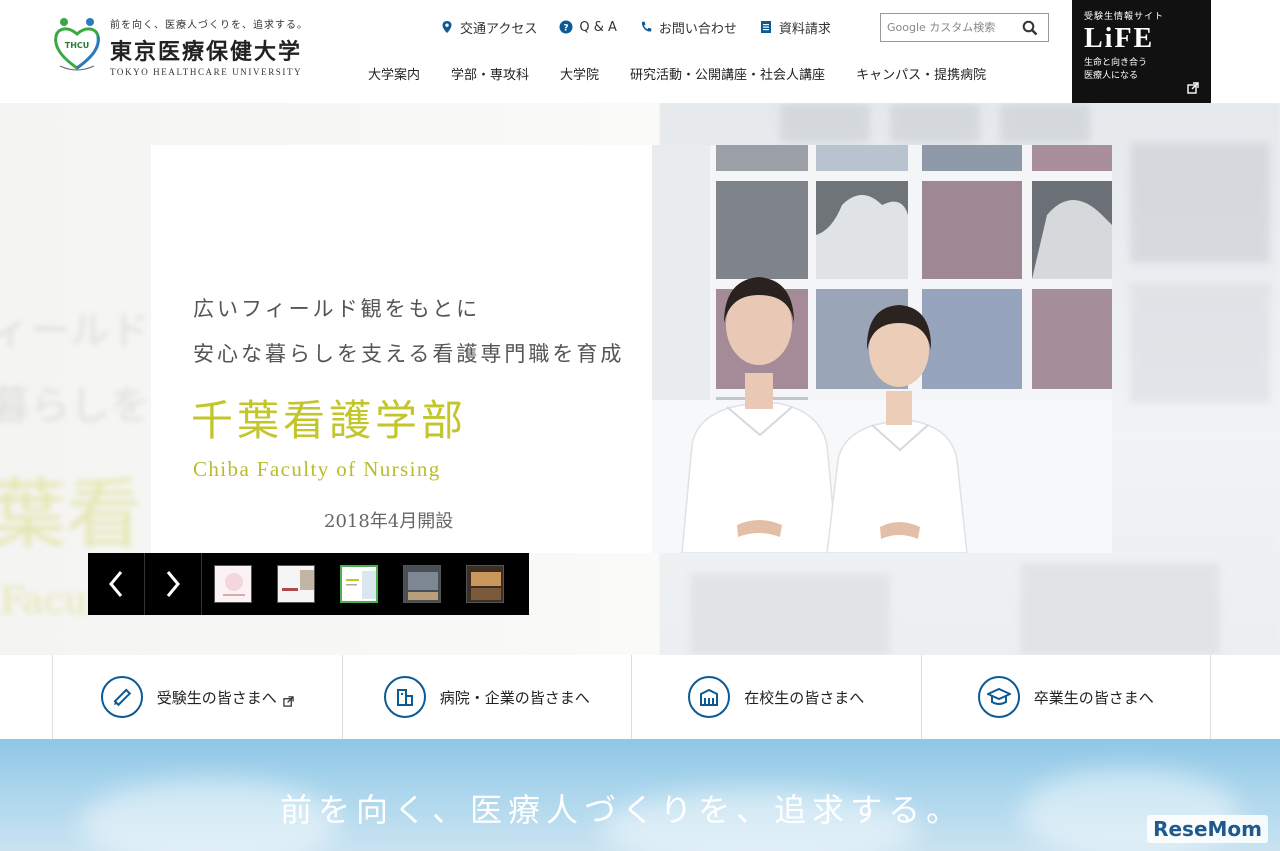 The height and width of the screenshot is (851, 1280). I want to click on map-pin-icon, so click(447, 27).